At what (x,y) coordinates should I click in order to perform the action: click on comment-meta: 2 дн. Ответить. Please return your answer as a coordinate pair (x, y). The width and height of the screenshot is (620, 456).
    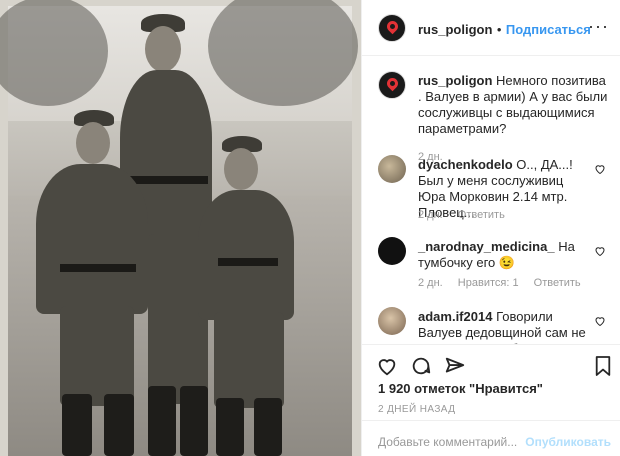
    Looking at the image, I should click on (467, 215).